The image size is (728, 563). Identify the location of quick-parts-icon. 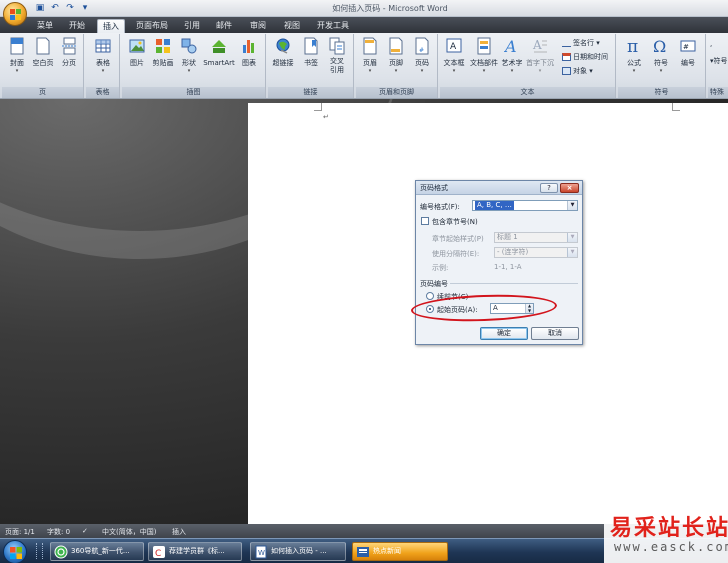
(484, 46).